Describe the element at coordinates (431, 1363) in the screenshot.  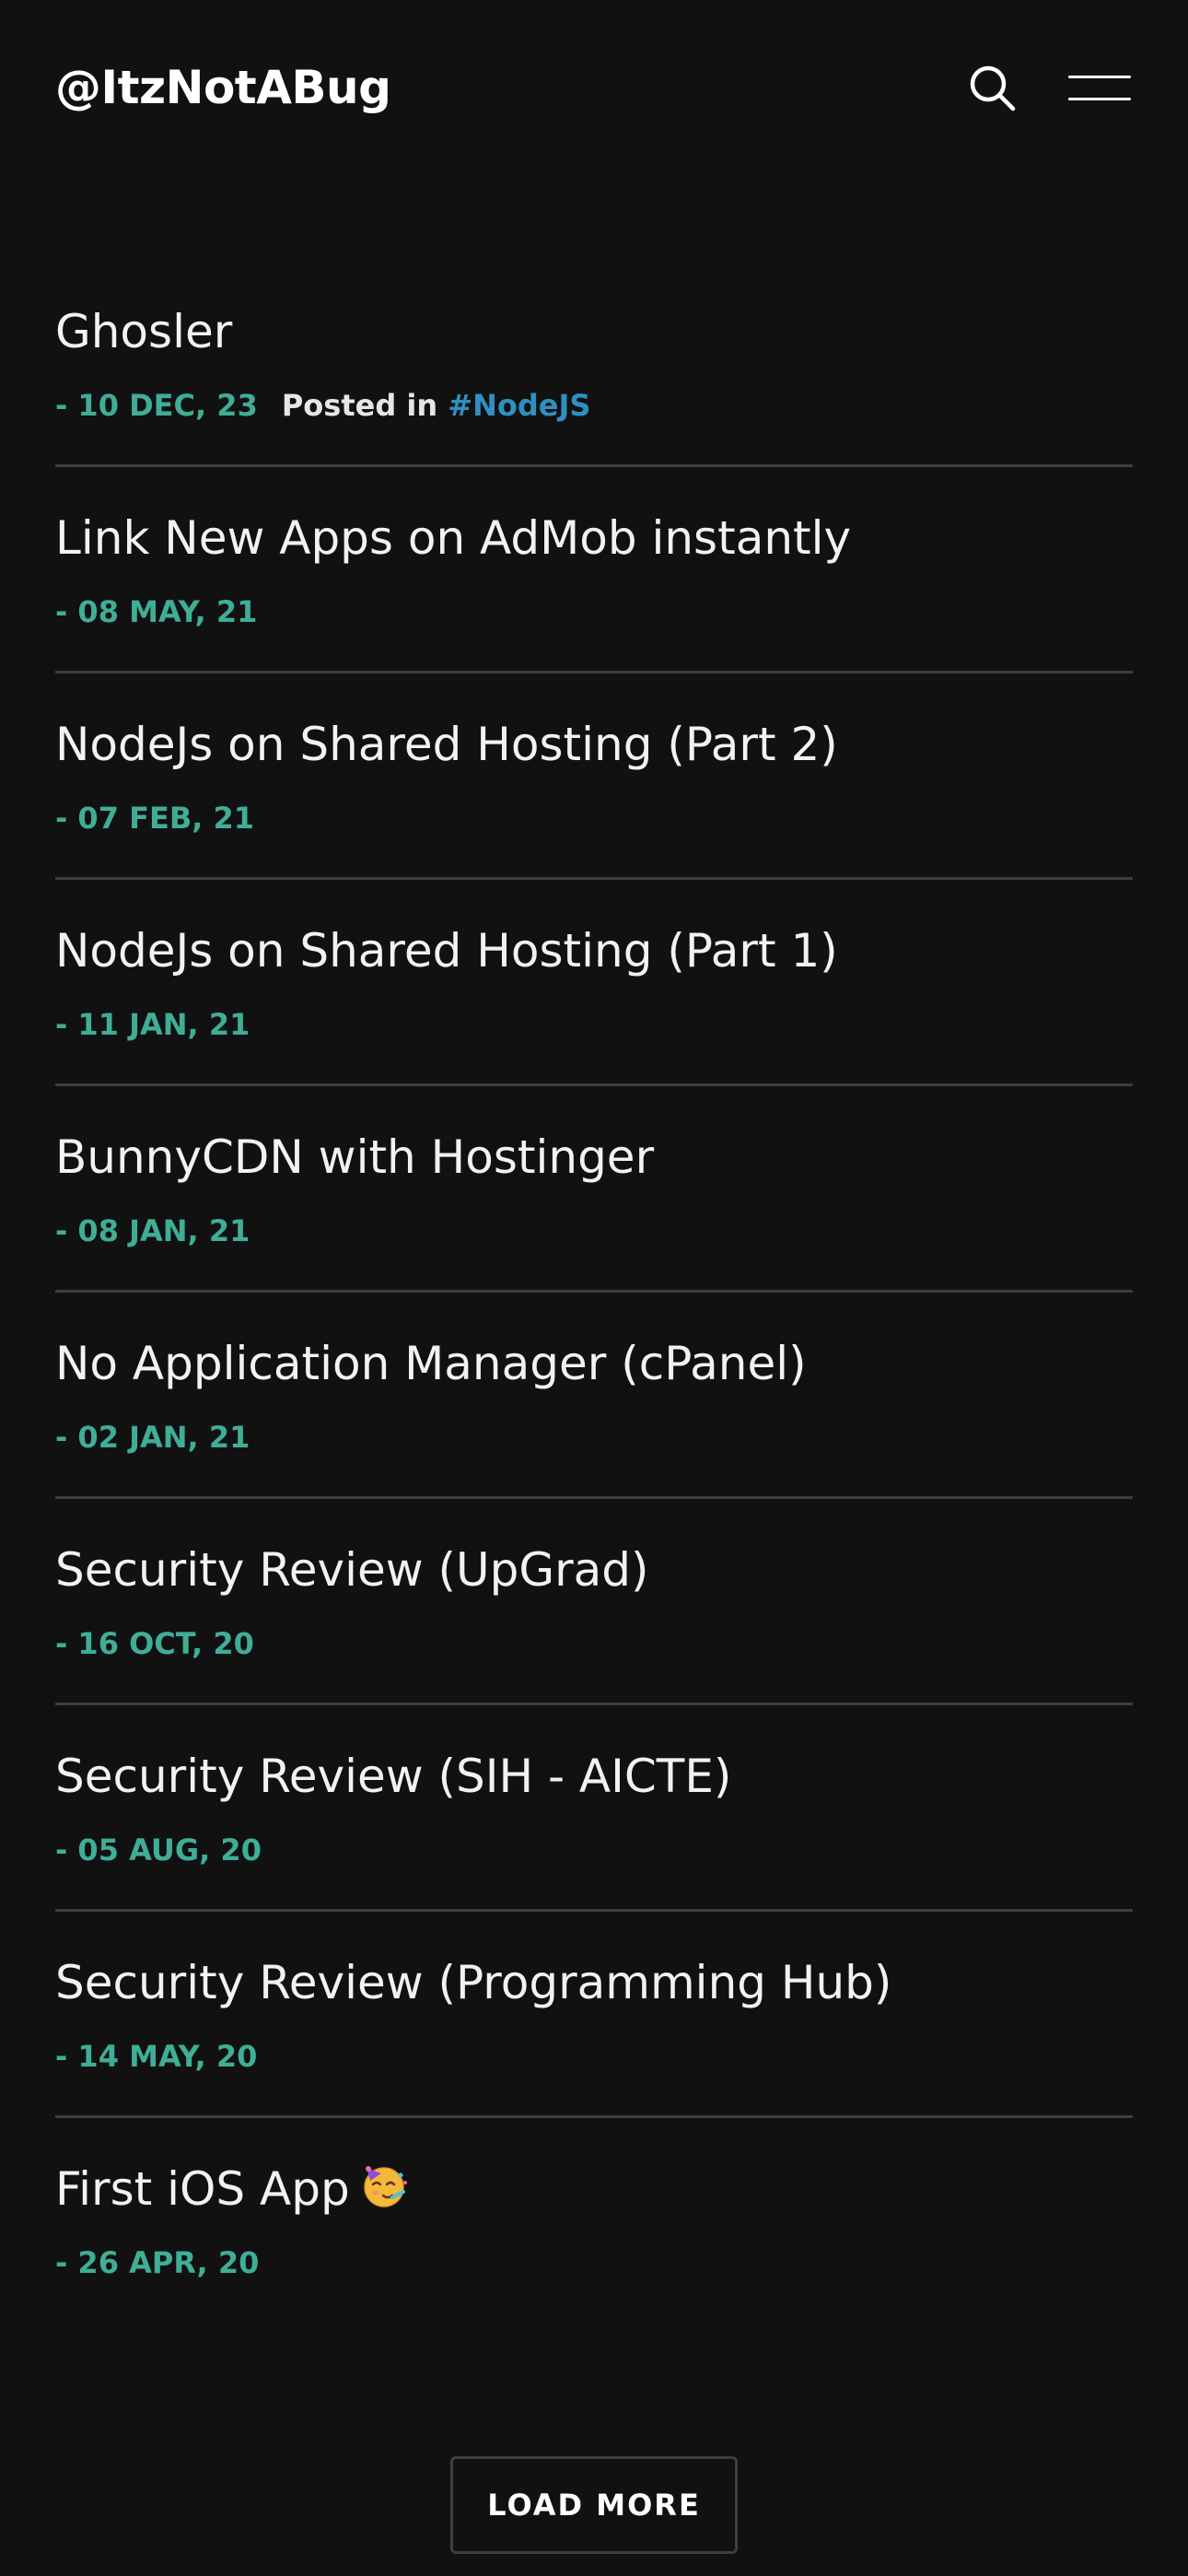
I see `post-title-link: No Application Manager (cPanel)` at that location.